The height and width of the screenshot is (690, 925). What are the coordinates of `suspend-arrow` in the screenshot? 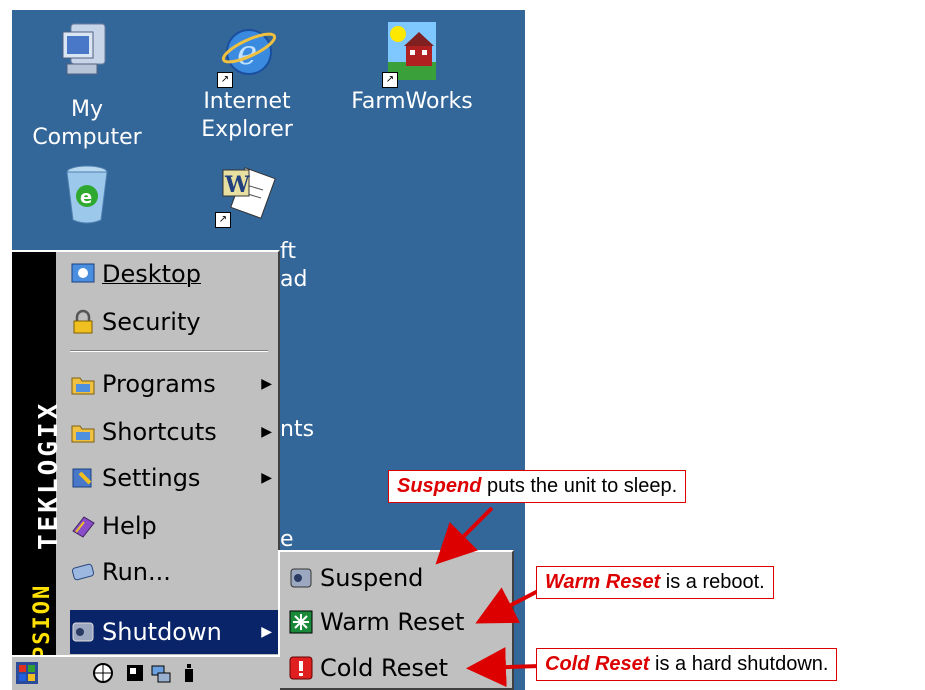 It's located at (464, 535).